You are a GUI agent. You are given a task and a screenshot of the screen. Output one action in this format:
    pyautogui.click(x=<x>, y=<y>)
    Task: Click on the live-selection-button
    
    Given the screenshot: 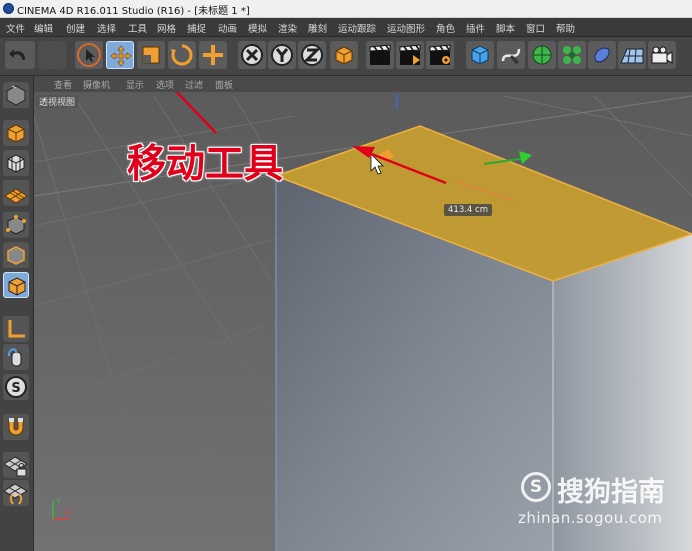 What is the action you would take?
    pyautogui.click(x=89, y=55)
    